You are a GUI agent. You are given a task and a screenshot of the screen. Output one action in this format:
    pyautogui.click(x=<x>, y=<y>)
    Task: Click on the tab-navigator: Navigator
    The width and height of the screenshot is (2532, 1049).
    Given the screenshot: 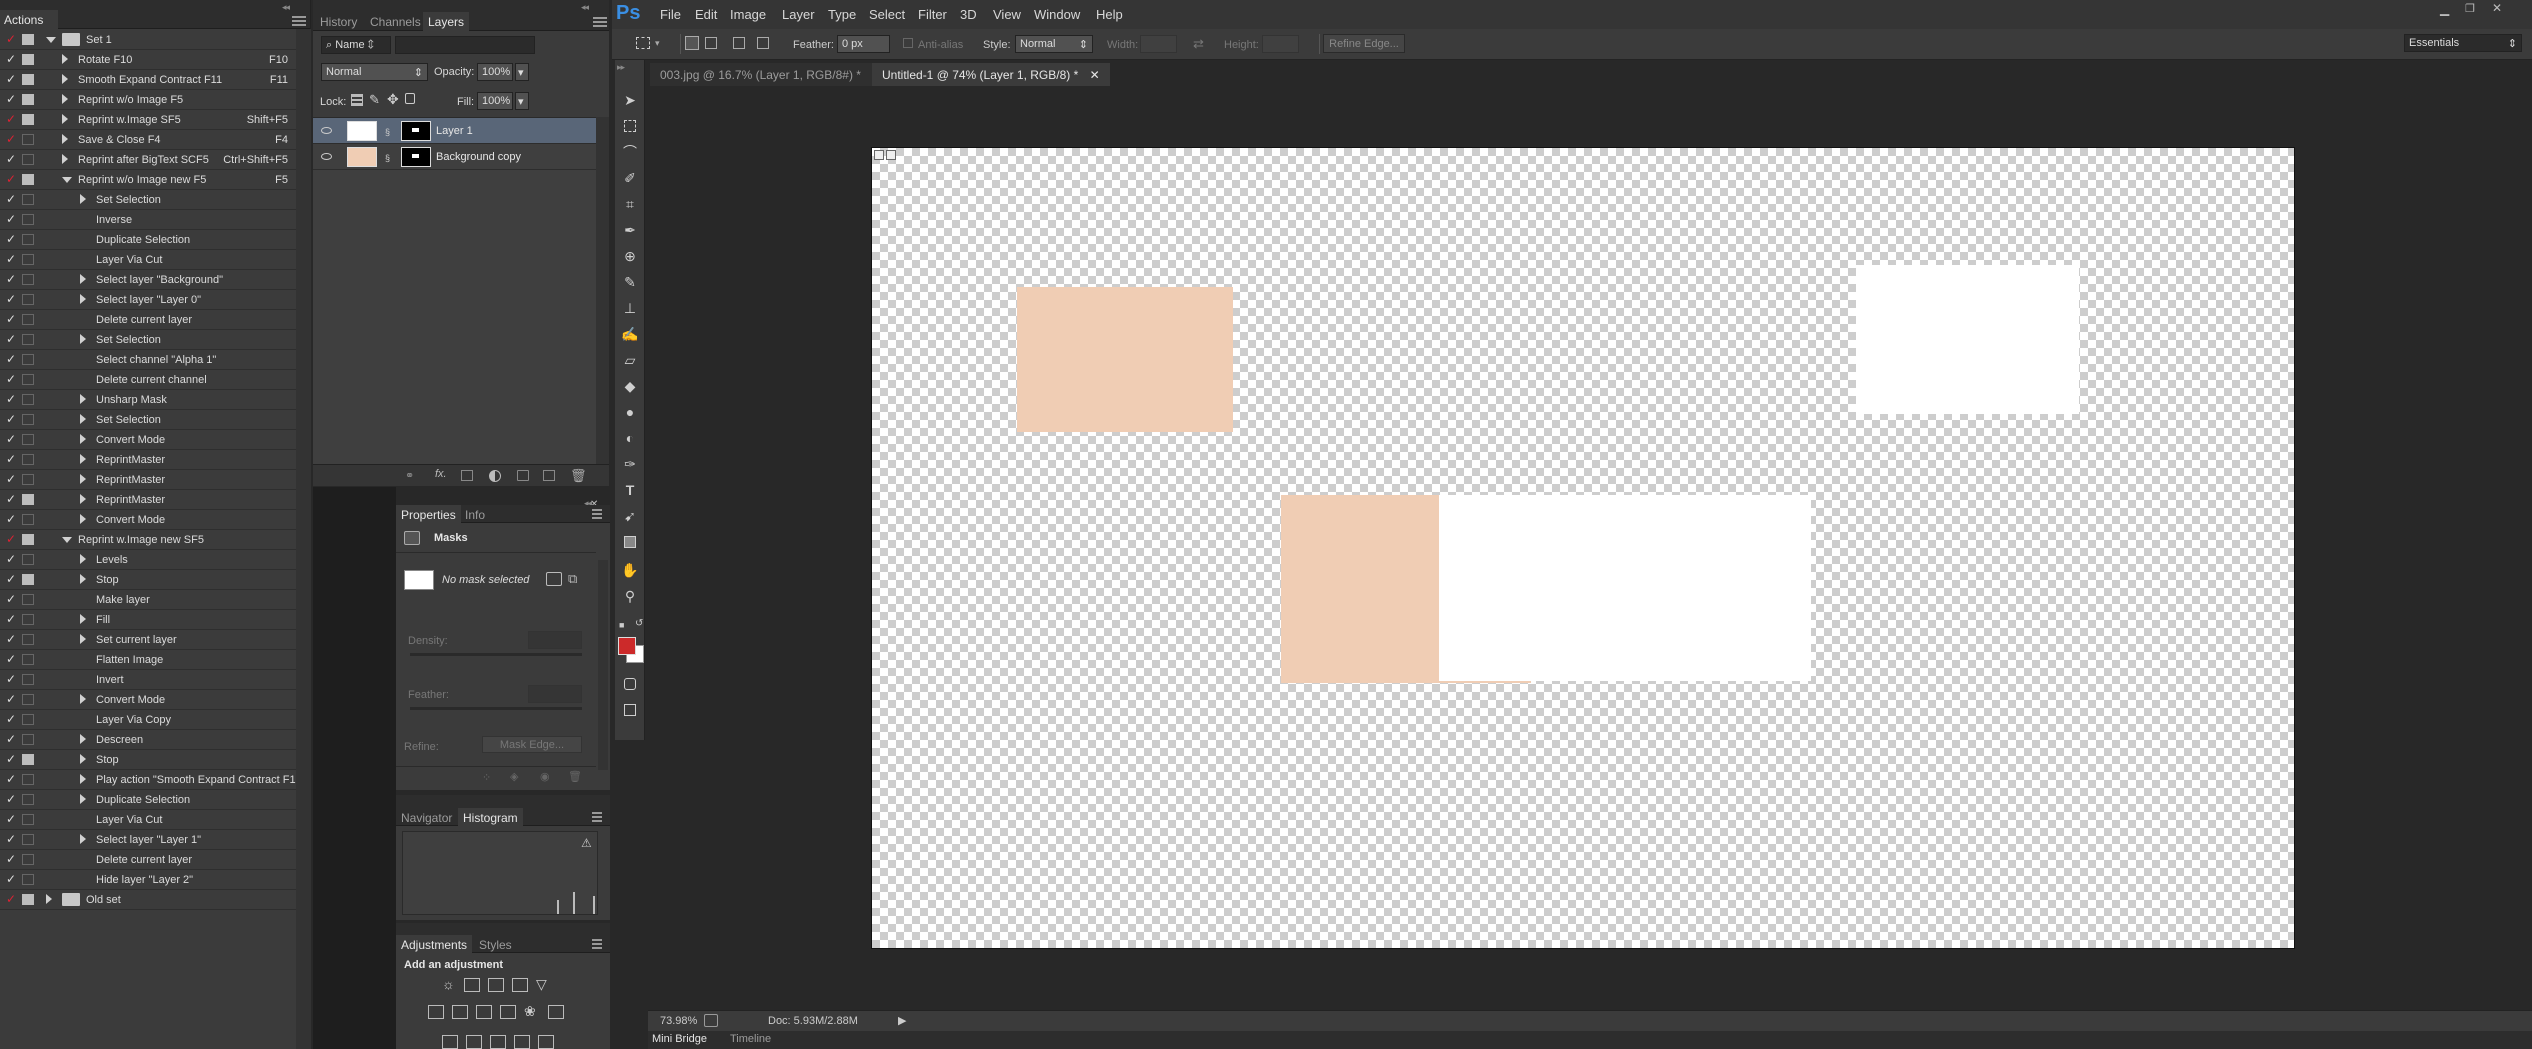 What is the action you would take?
    pyautogui.click(x=426, y=817)
    